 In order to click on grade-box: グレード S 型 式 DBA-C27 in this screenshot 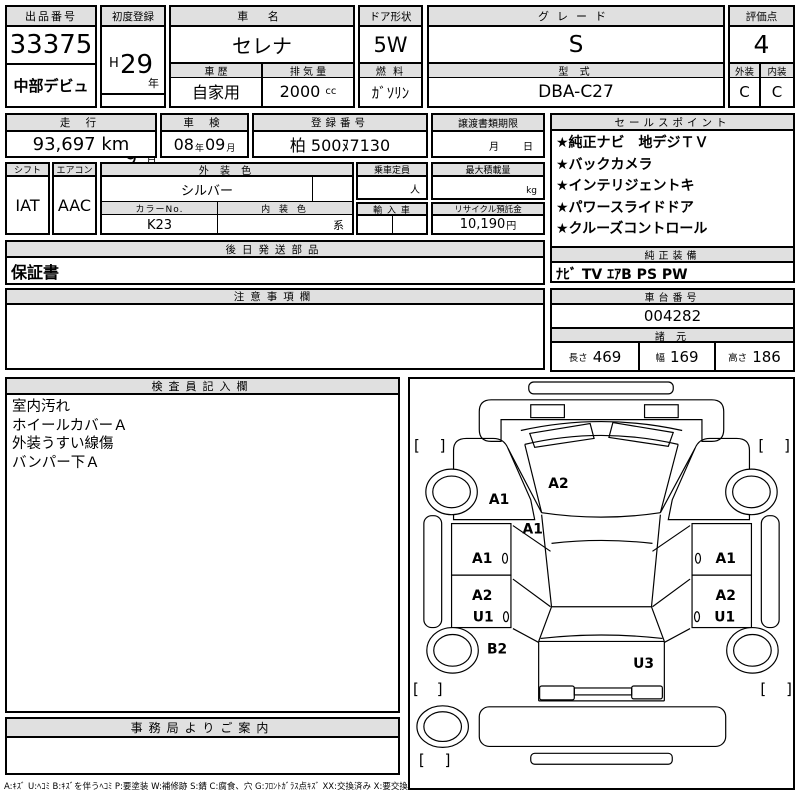, I will do `click(576, 56)`.